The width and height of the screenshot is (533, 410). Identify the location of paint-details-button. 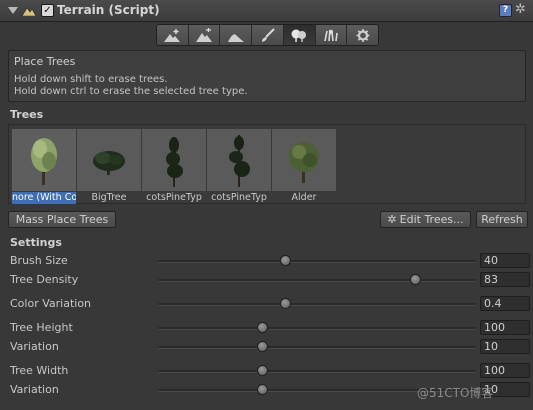
(331, 35).